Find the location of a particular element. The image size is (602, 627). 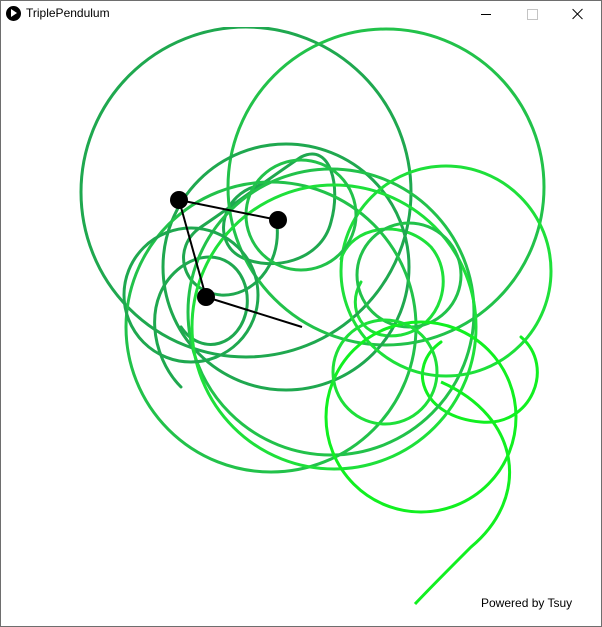

close-button is located at coordinates (578, 14).